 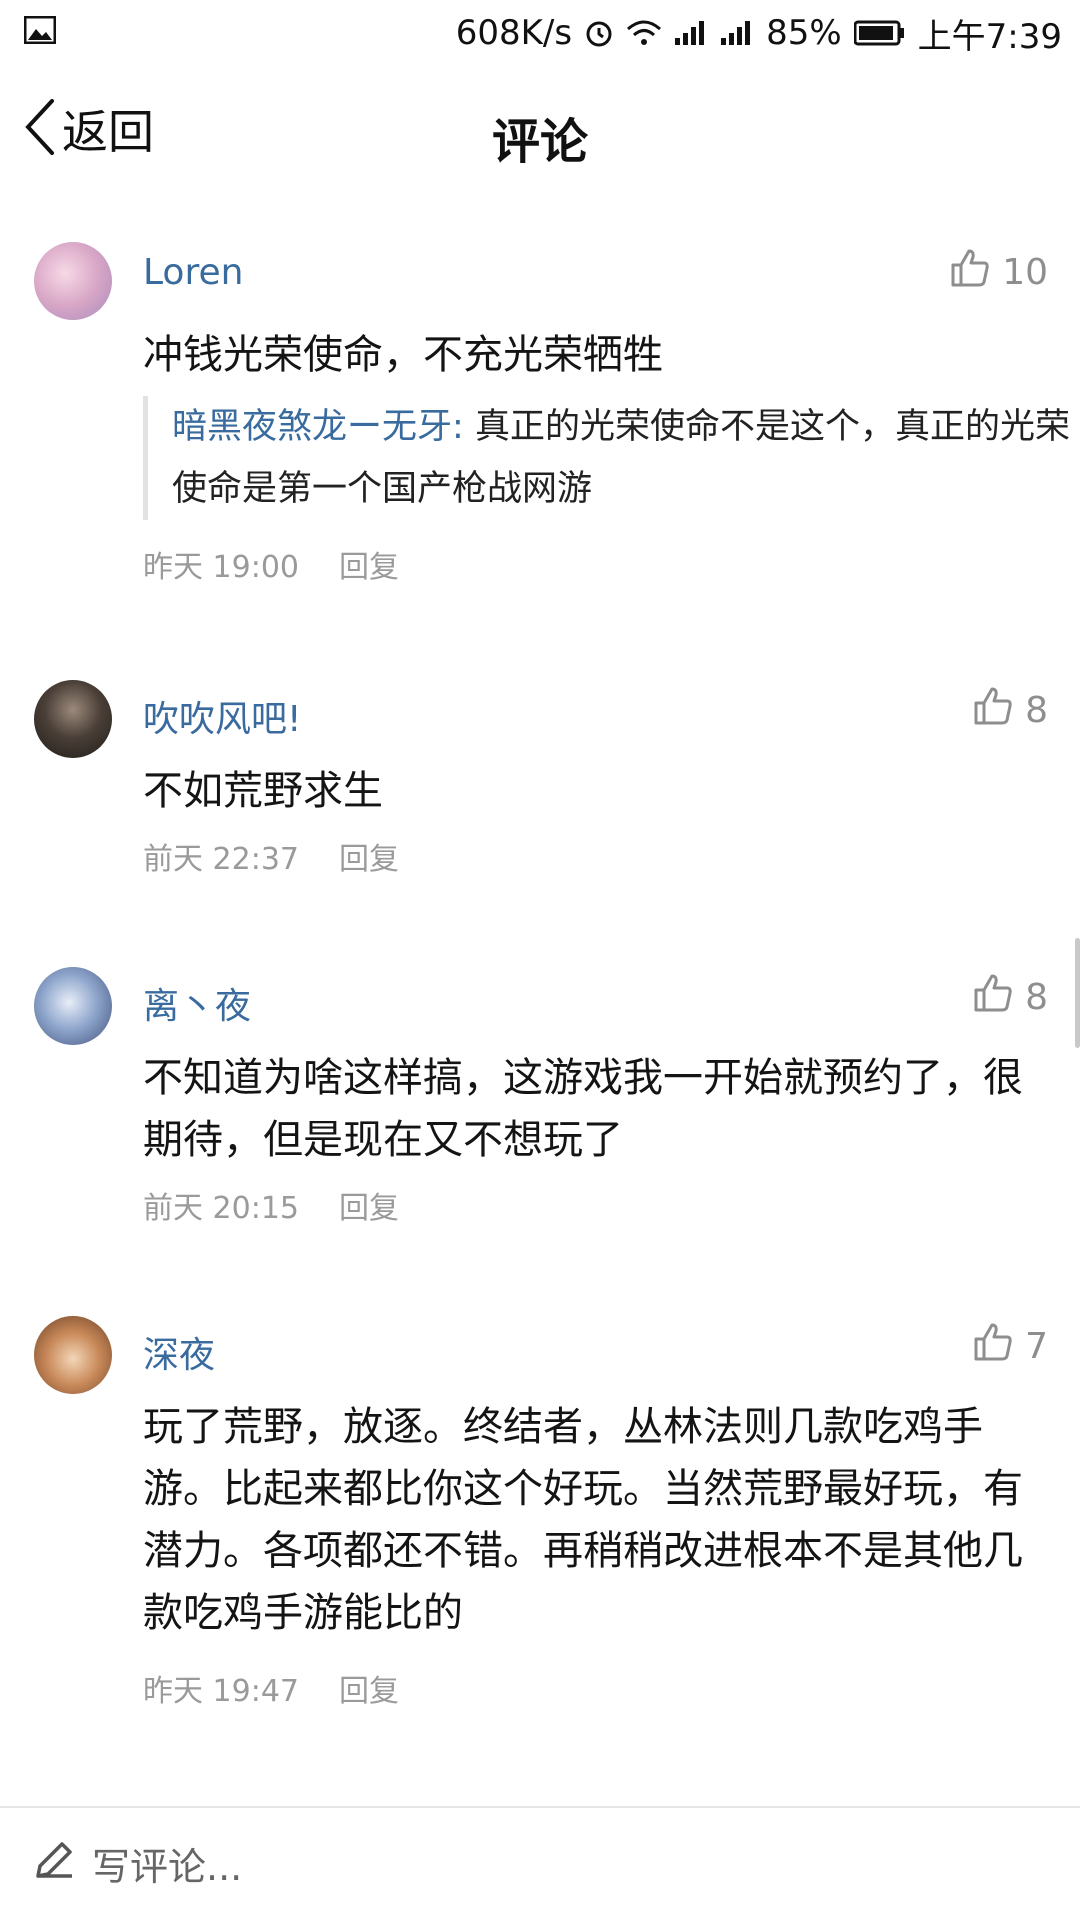 I want to click on scrollbar-thumb, so click(x=1077, y=993).